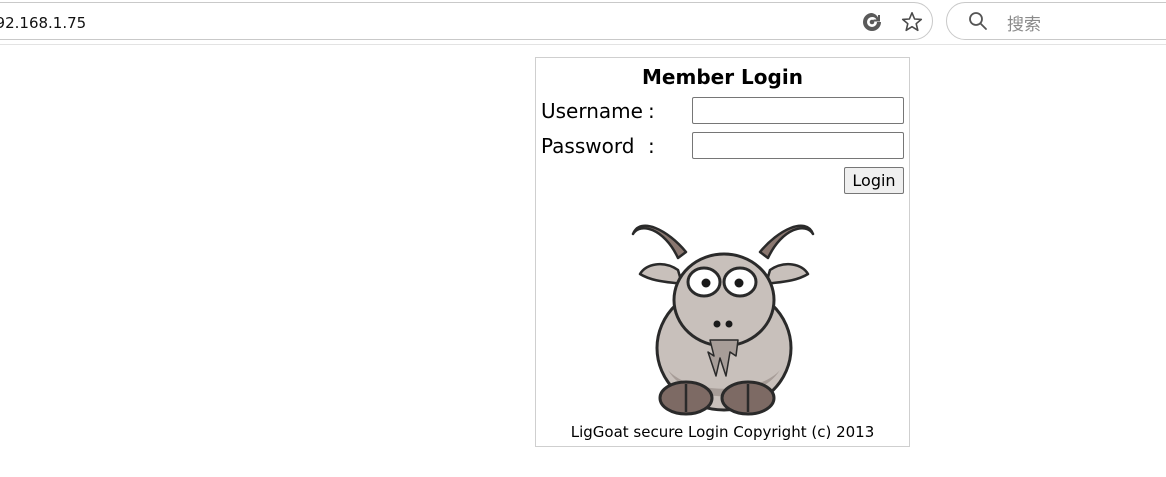  I want to click on username-colon: :, so click(651, 111).